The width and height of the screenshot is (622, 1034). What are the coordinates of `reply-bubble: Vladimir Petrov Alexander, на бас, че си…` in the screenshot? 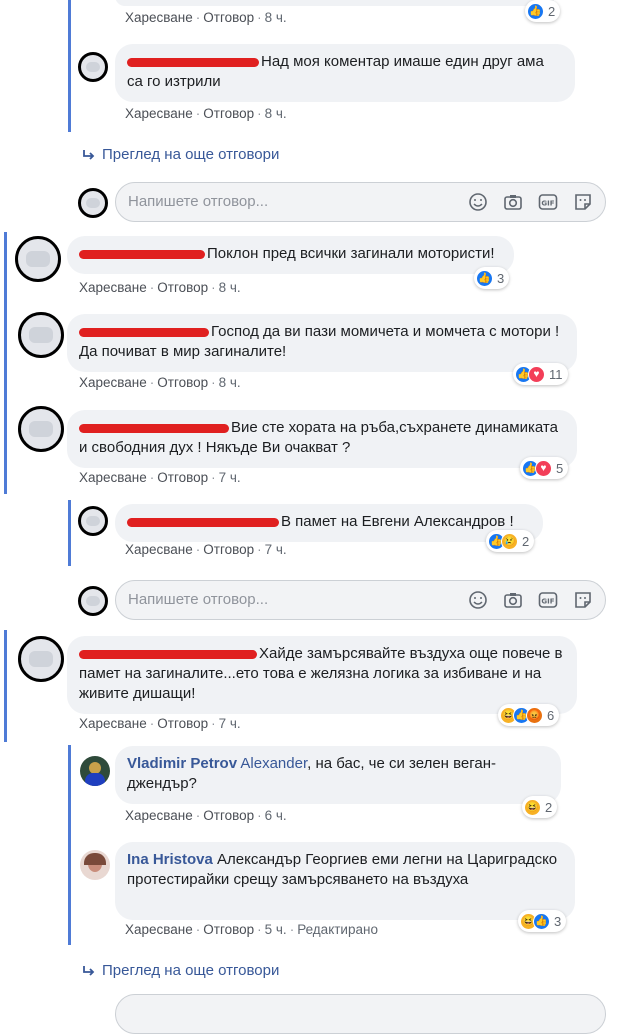 It's located at (338, 775).